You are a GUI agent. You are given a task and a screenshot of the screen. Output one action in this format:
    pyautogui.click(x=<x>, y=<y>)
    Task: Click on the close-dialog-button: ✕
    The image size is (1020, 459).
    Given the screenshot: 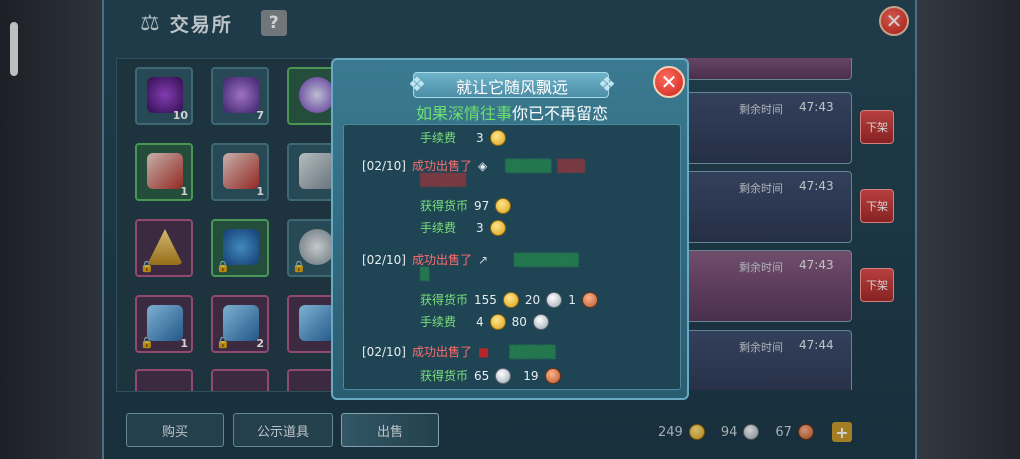 What is the action you would take?
    pyautogui.click(x=669, y=82)
    